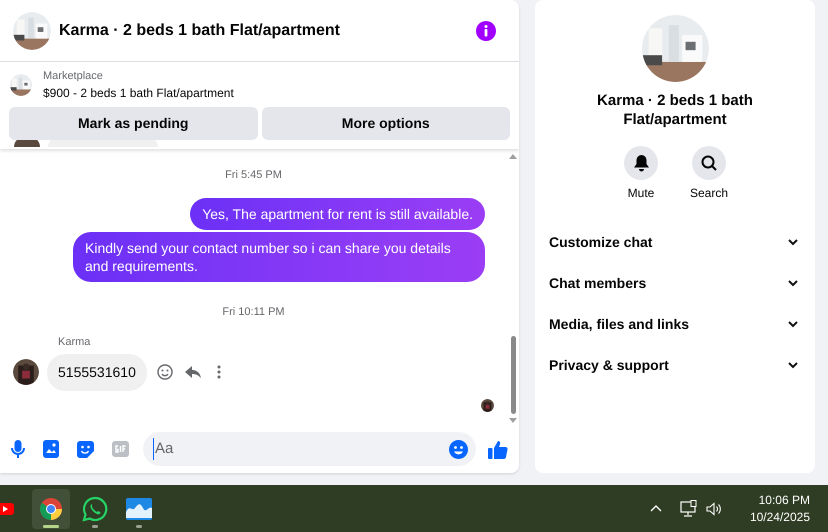 The height and width of the screenshot is (532, 828). I want to click on section-toggle: Privacy & support, so click(675, 365).